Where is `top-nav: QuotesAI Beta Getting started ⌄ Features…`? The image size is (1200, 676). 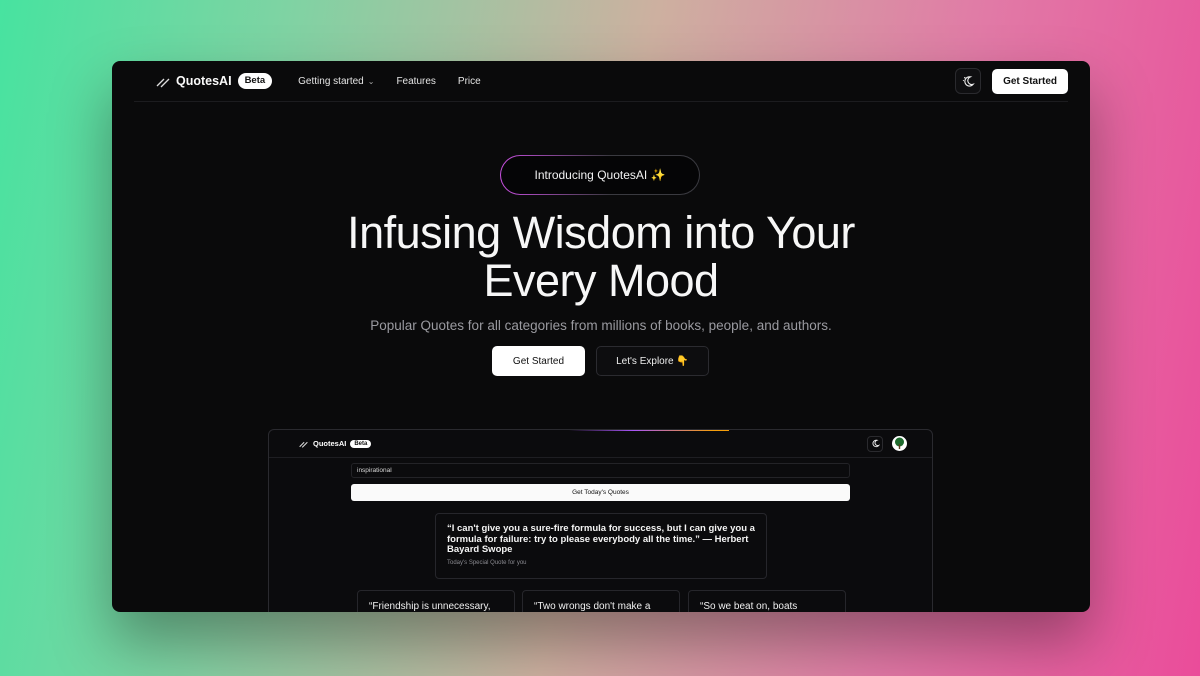
top-nav: QuotesAI Beta Getting started ⌄ Features… is located at coordinates (601, 81).